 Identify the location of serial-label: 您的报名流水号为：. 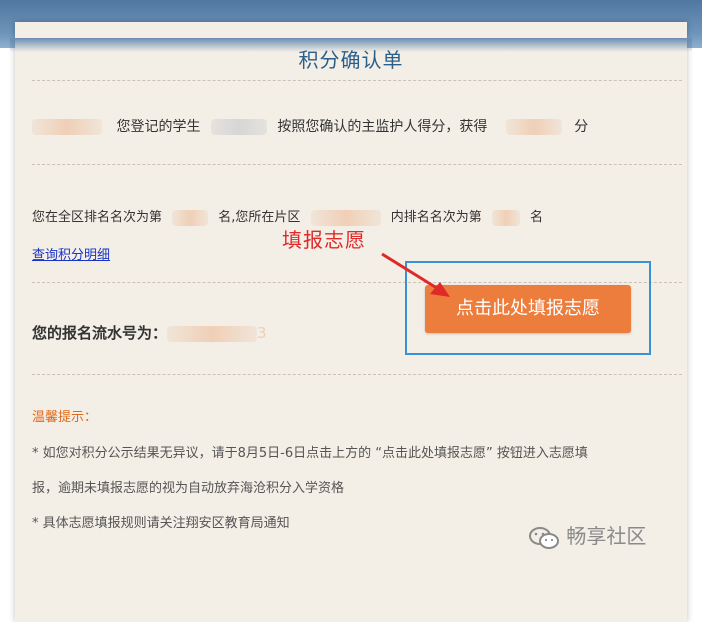
(100, 333).